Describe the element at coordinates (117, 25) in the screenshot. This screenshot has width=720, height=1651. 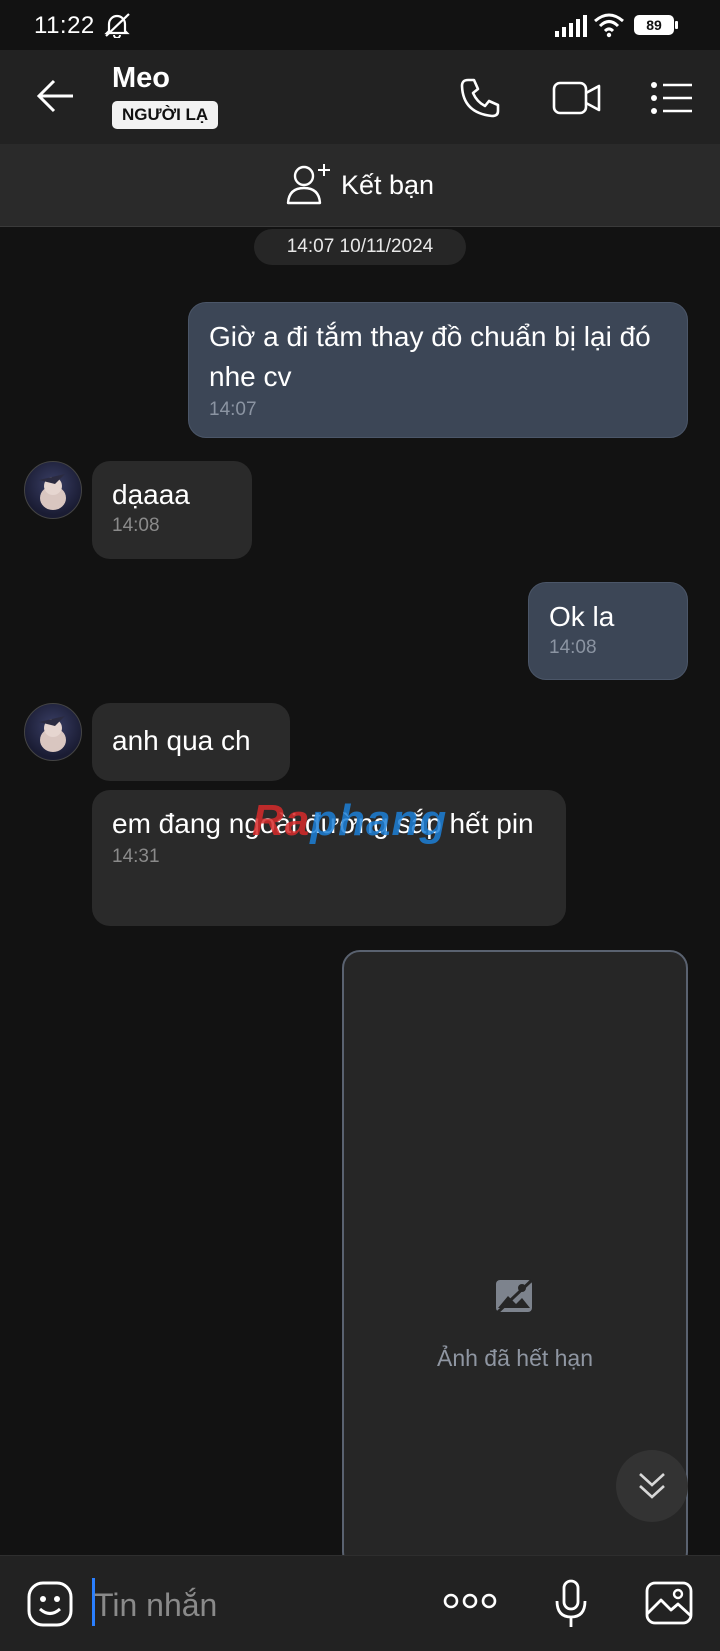
I see `mute-bell-icon` at that location.